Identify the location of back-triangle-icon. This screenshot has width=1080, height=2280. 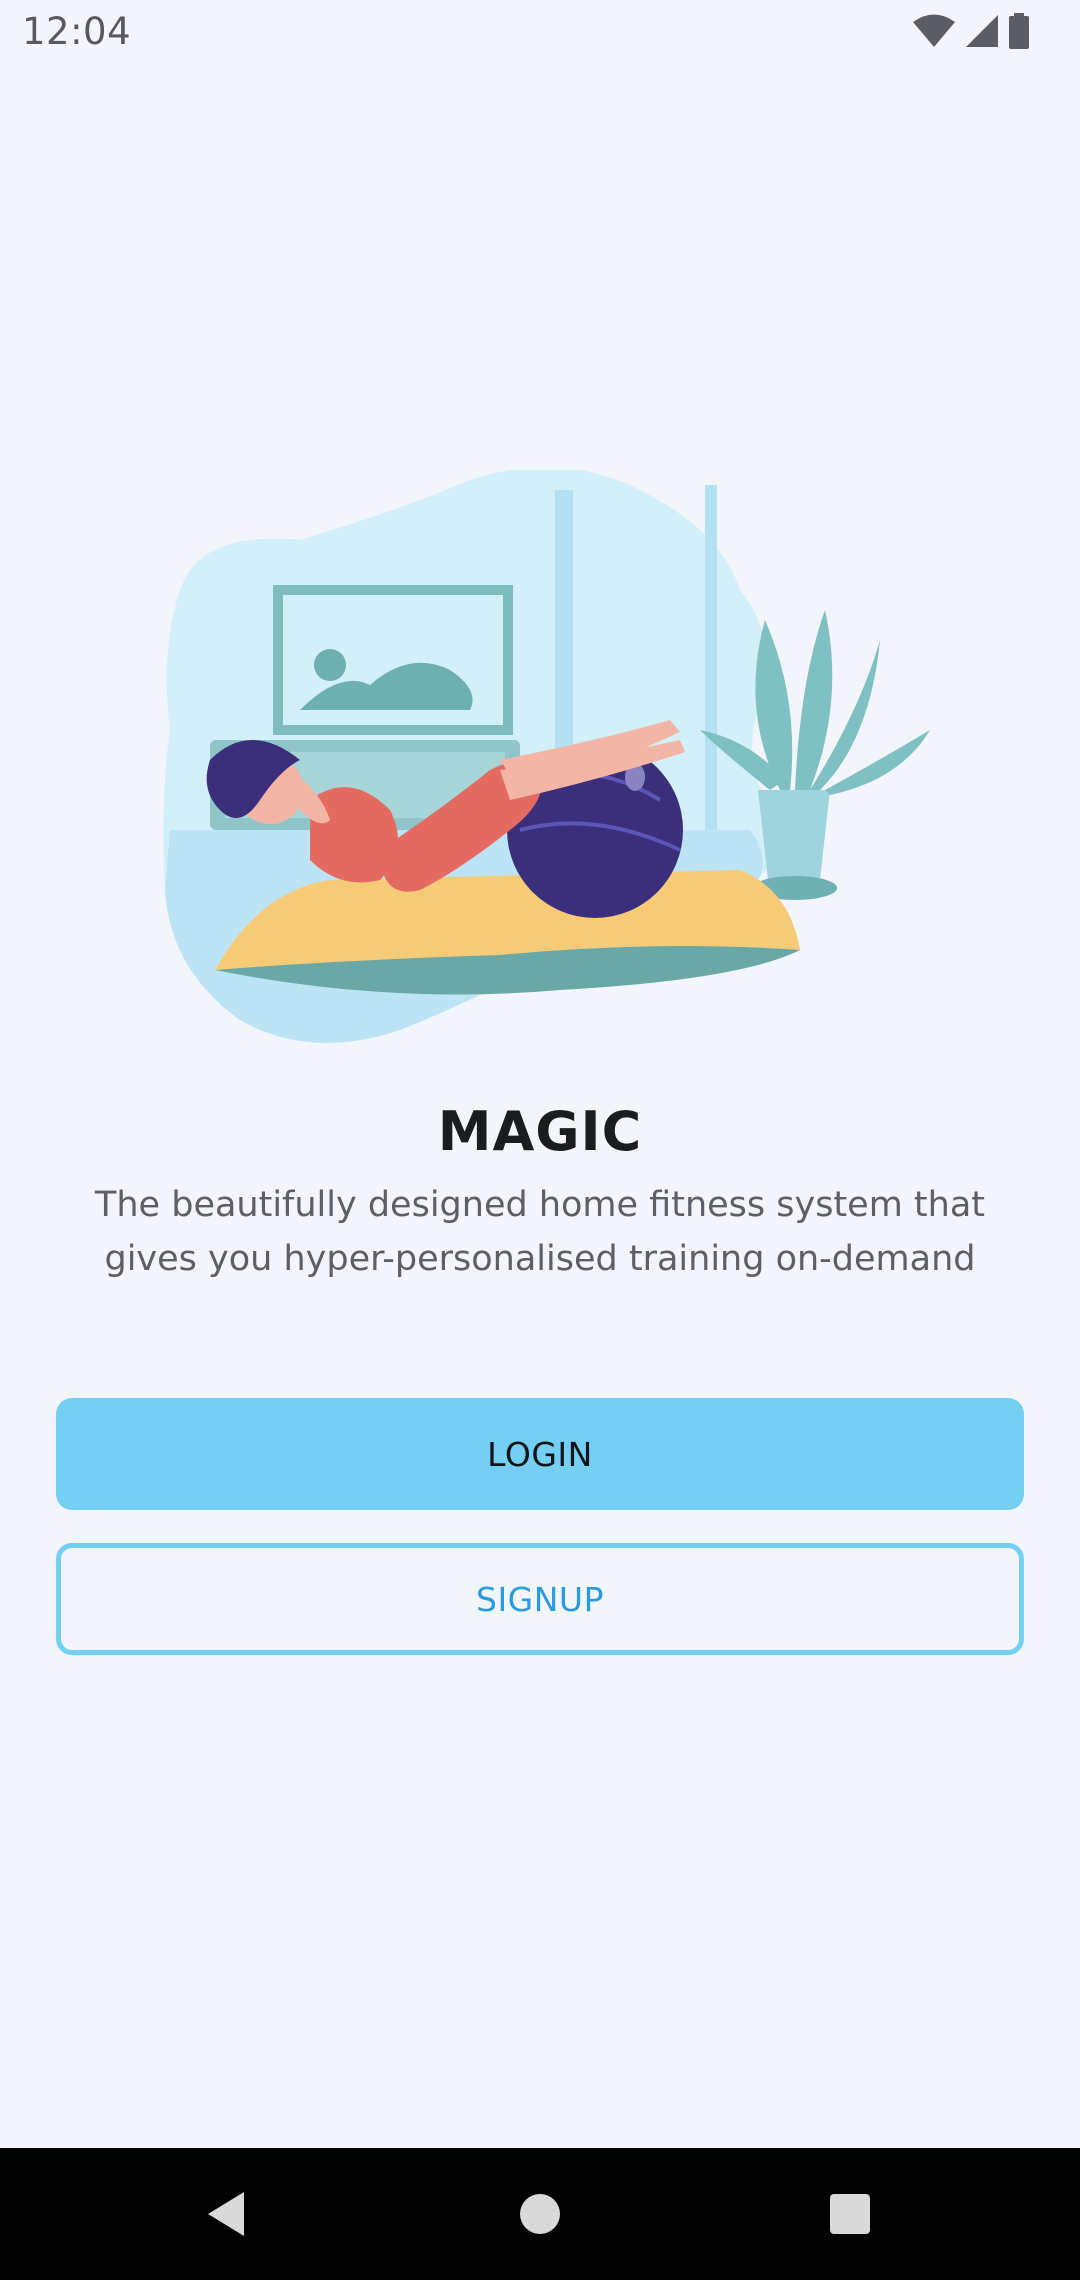
(226, 2214).